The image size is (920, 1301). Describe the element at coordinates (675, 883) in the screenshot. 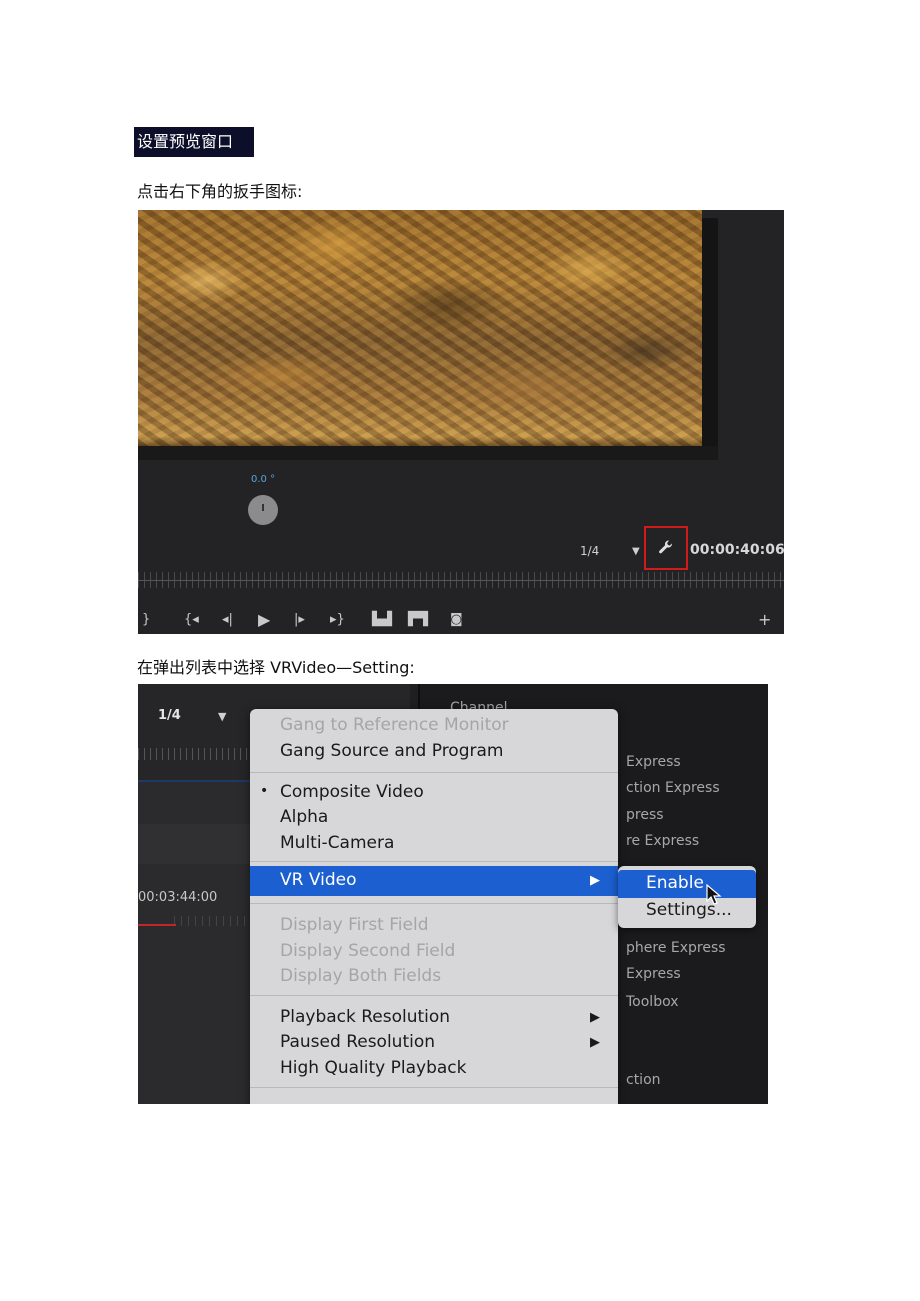

I see `submenu-item-enable: Enable` at that location.